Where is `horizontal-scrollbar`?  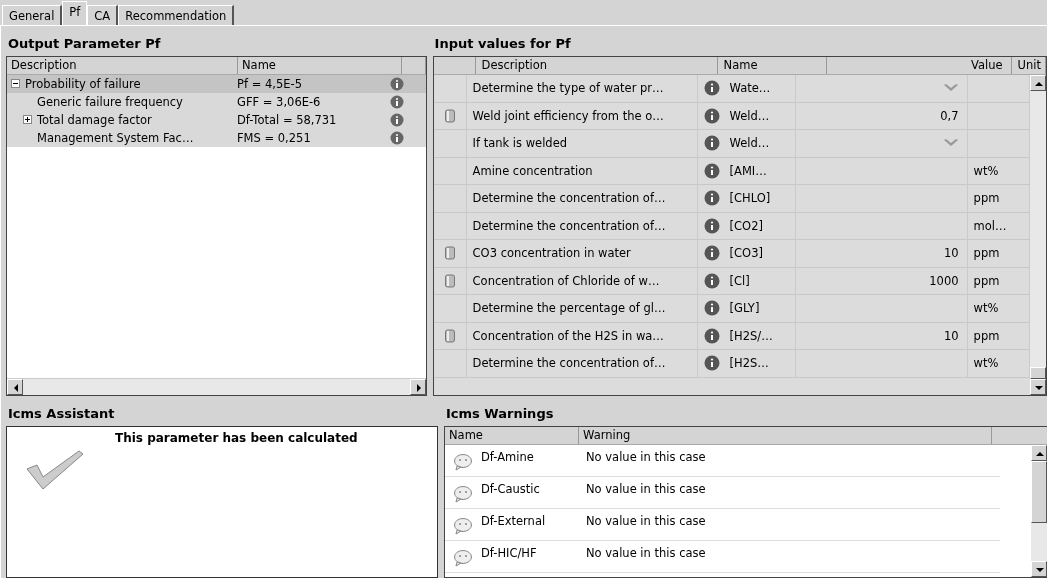 horizontal-scrollbar is located at coordinates (216, 386).